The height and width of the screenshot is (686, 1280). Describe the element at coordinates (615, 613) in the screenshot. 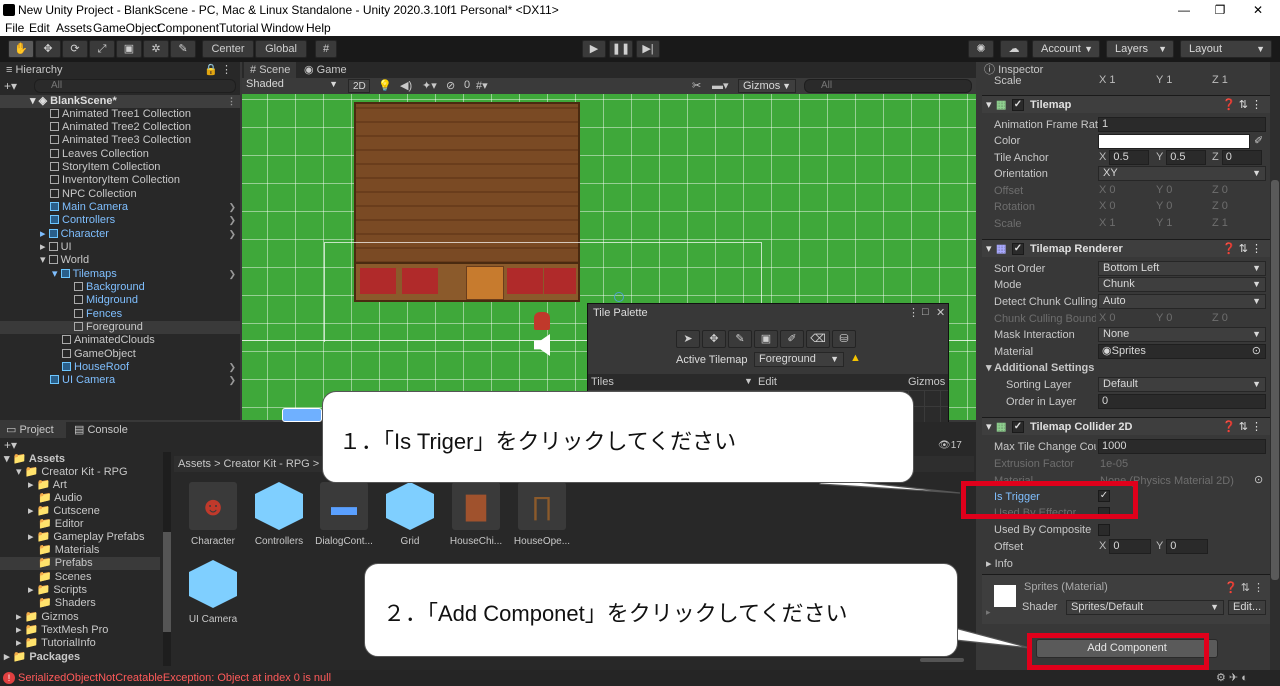

I see `callout-step-2-text: ２．「Add Componet」をクリックしてください` at that location.